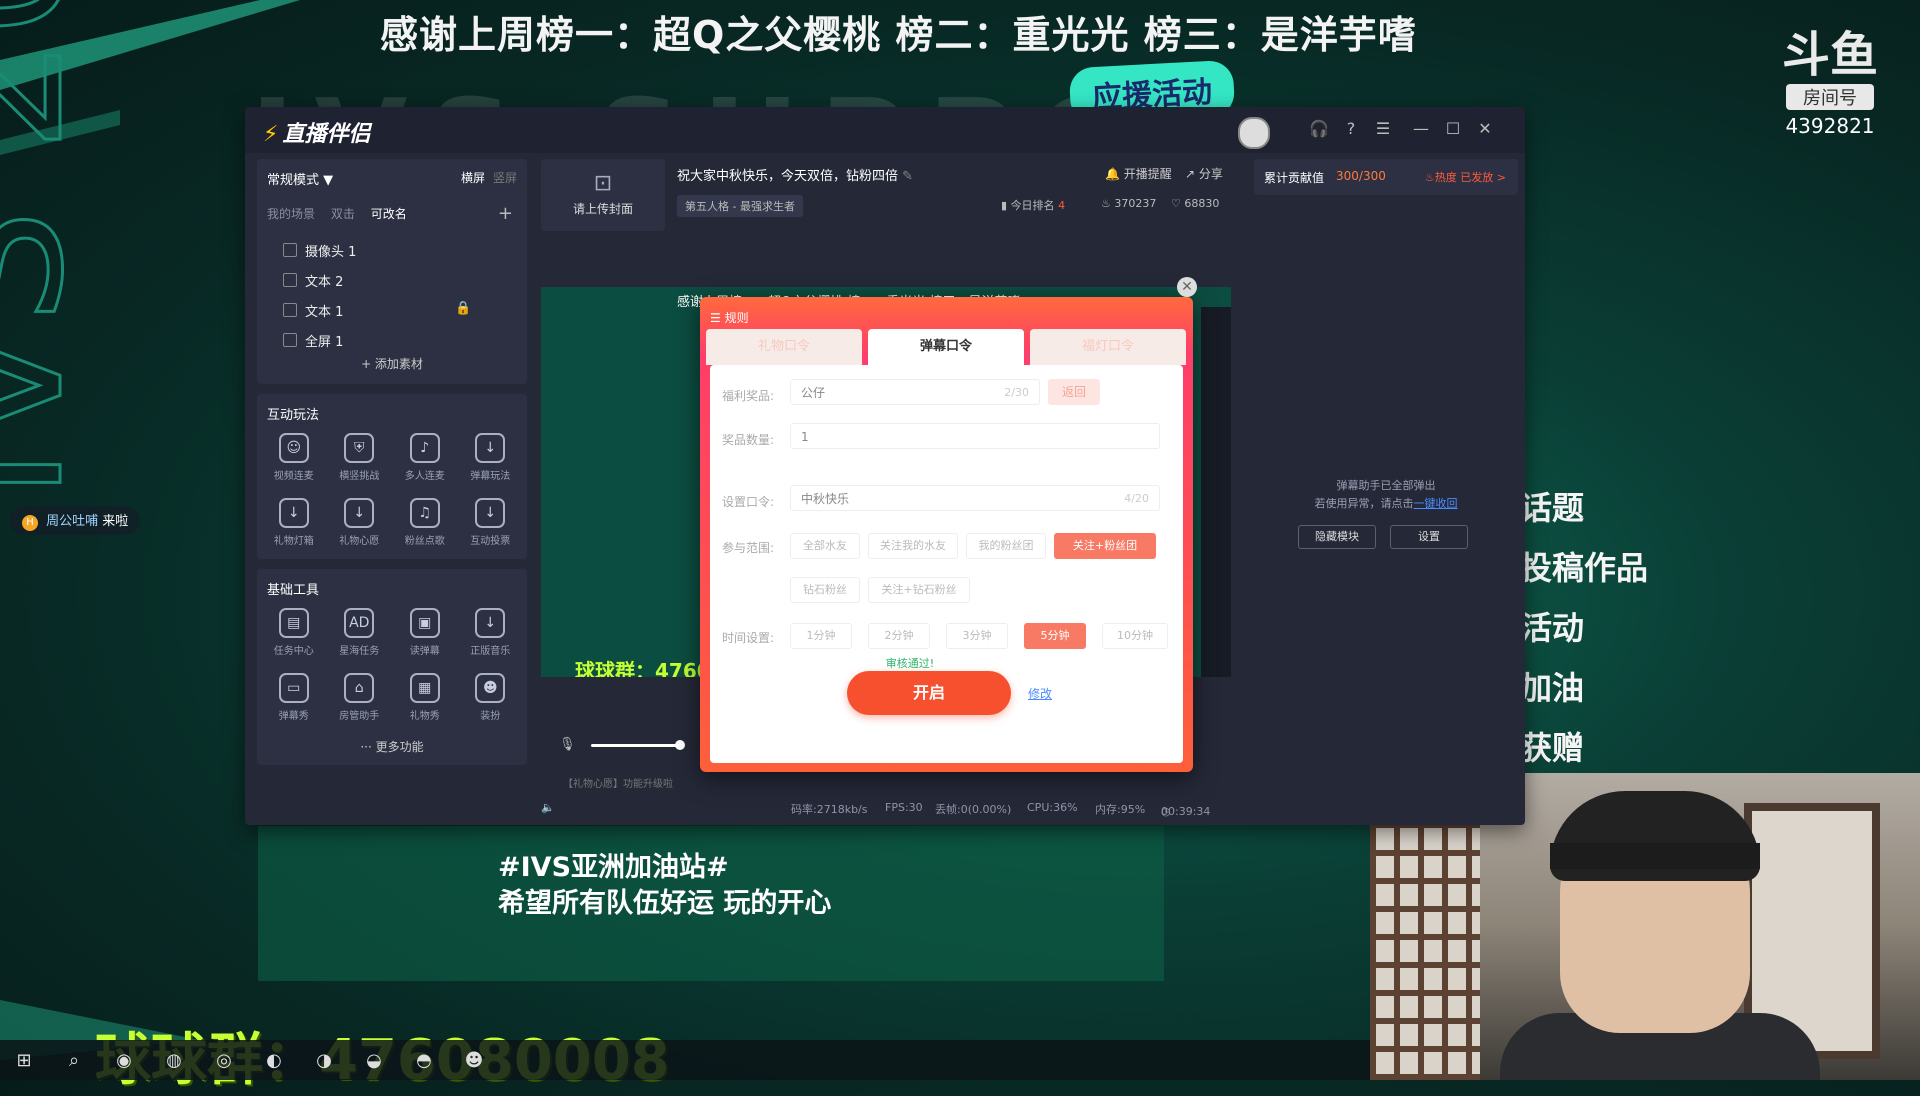 This screenshot has width=1920, height=1096. I want to click on tool-dressup: ☻ 装扮, so click(491, 697).